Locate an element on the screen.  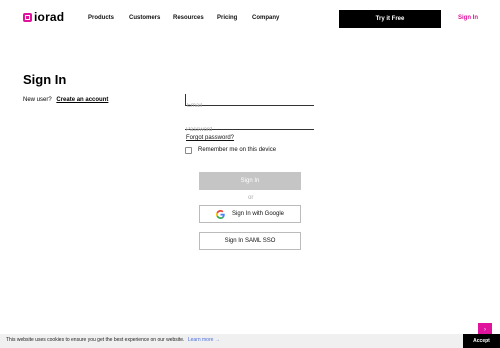
or-divider: or is located at coordinates (251, 198).